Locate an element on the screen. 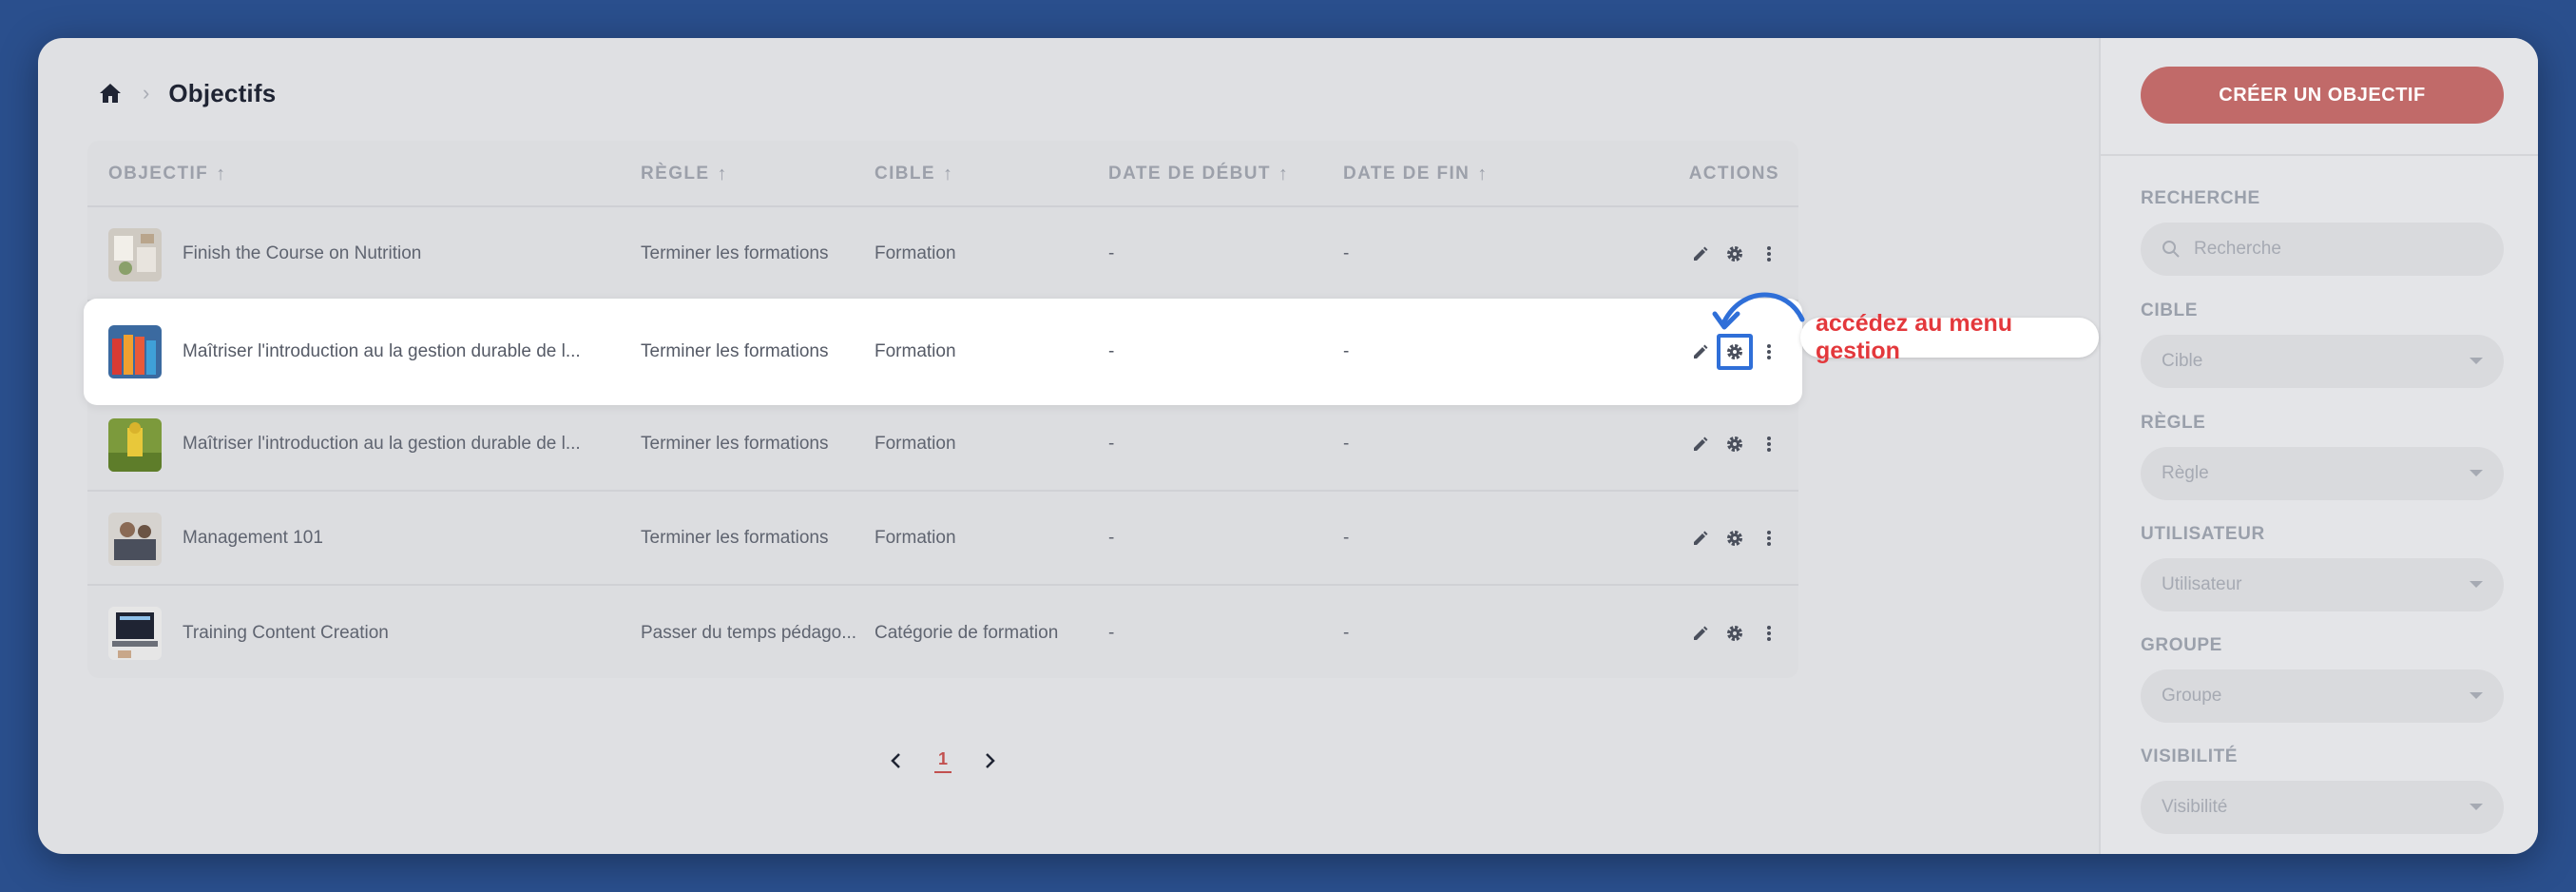  breadcrumb: › Objectifs is located at coordinates (187, 93).